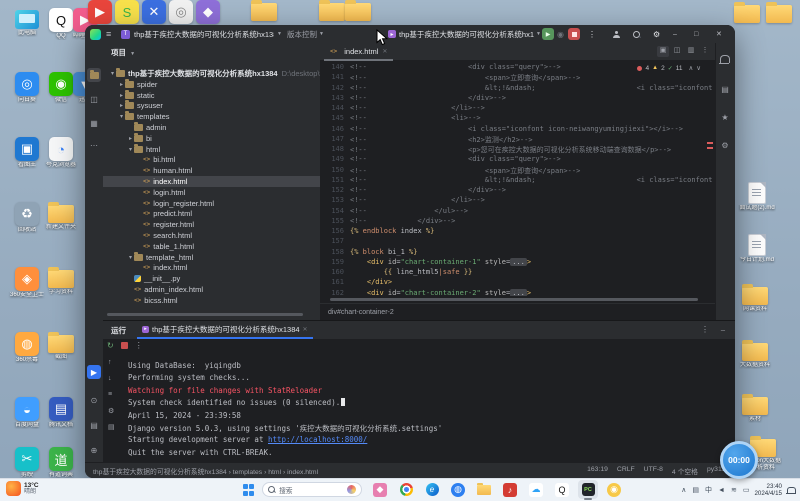  I want to click on tree-item-bi-html: <> bi.html, so click(228, 159).